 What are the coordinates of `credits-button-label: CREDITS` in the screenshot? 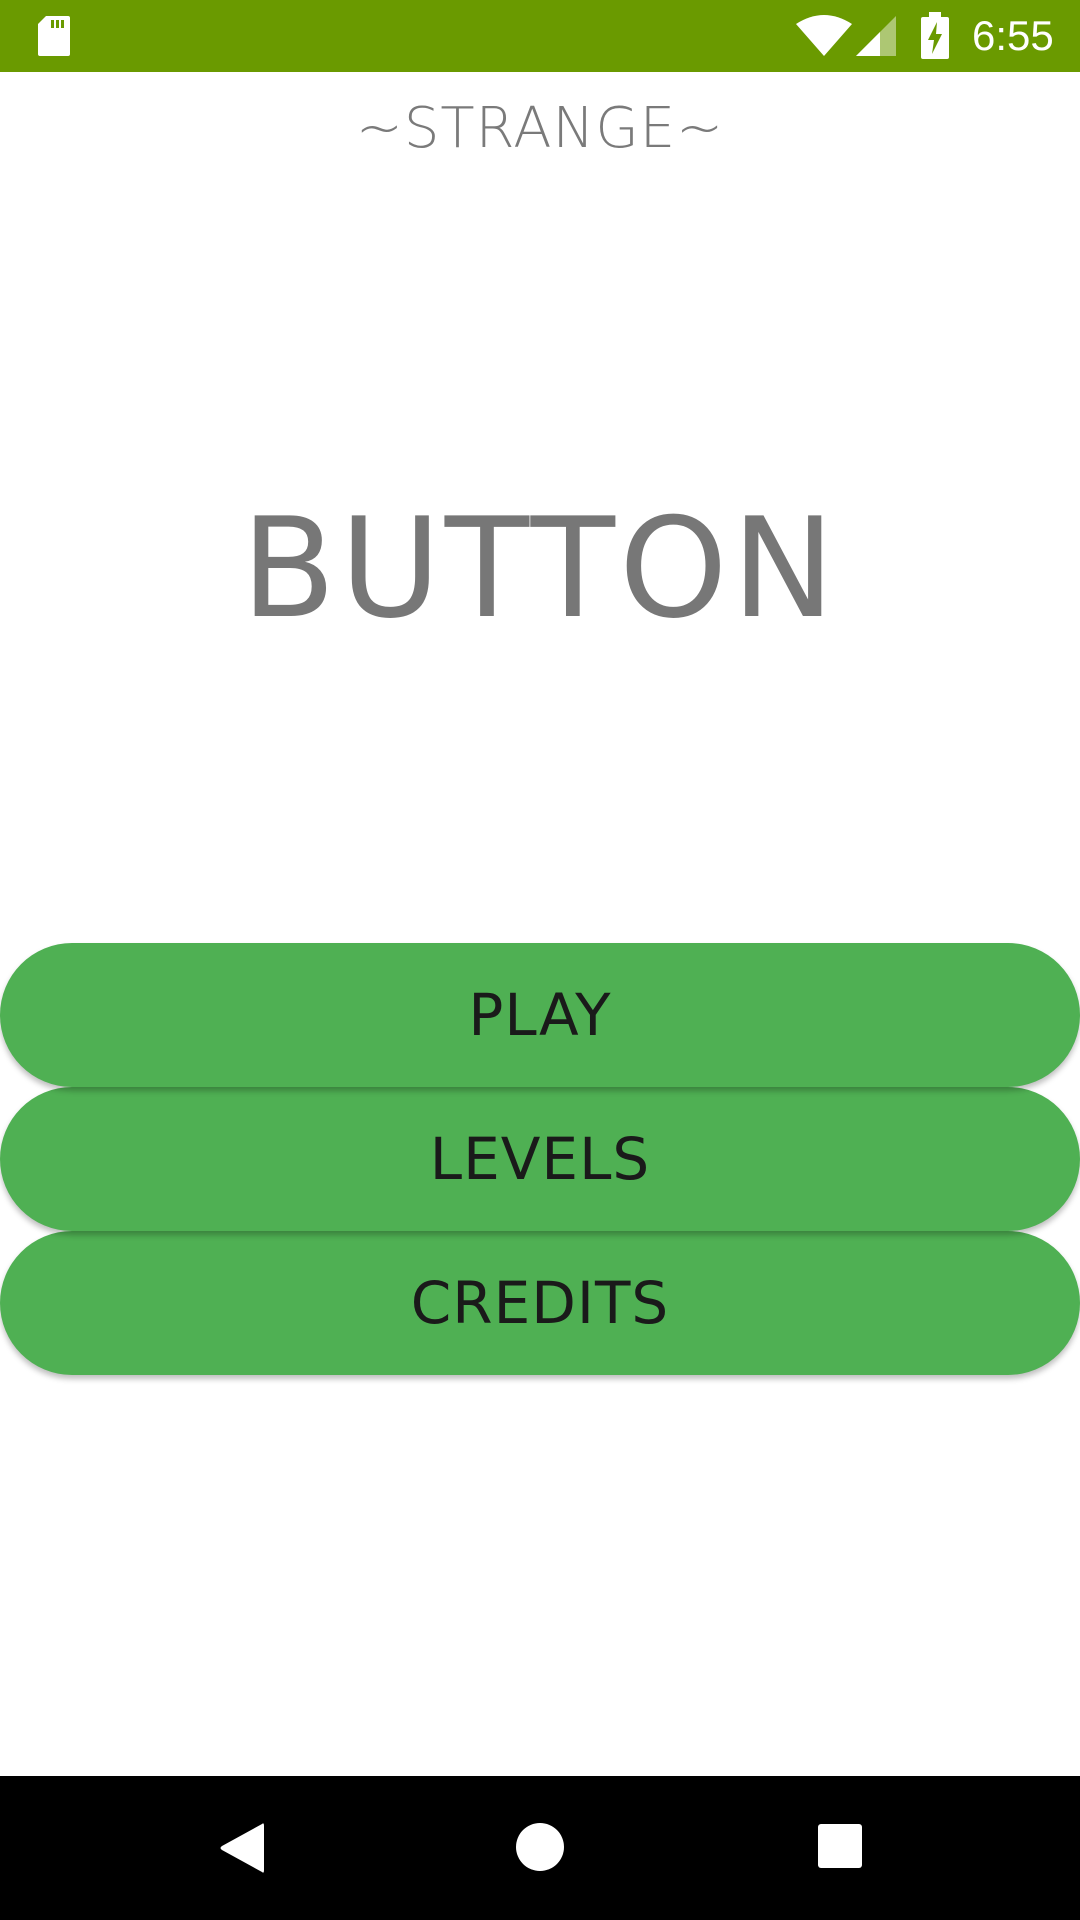 It's located at (540, 1303).